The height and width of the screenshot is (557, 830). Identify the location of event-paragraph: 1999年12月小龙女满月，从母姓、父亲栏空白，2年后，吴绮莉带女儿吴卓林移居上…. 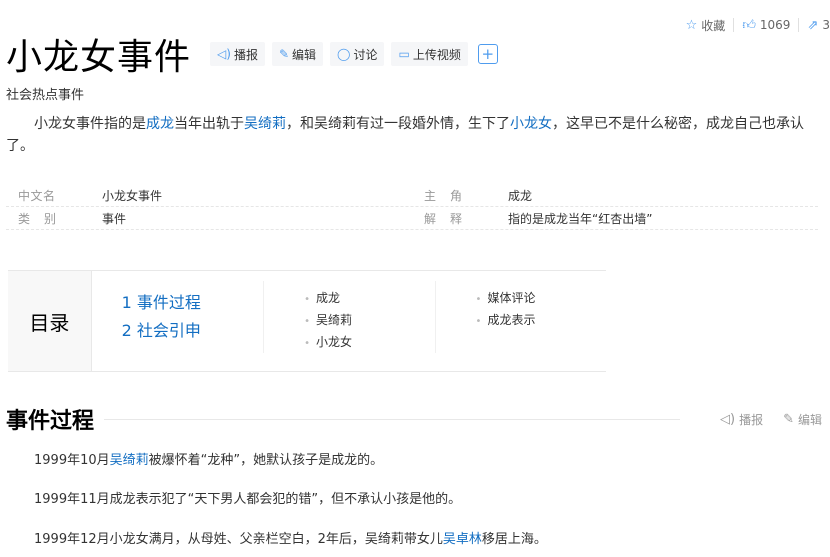
(290, 540).